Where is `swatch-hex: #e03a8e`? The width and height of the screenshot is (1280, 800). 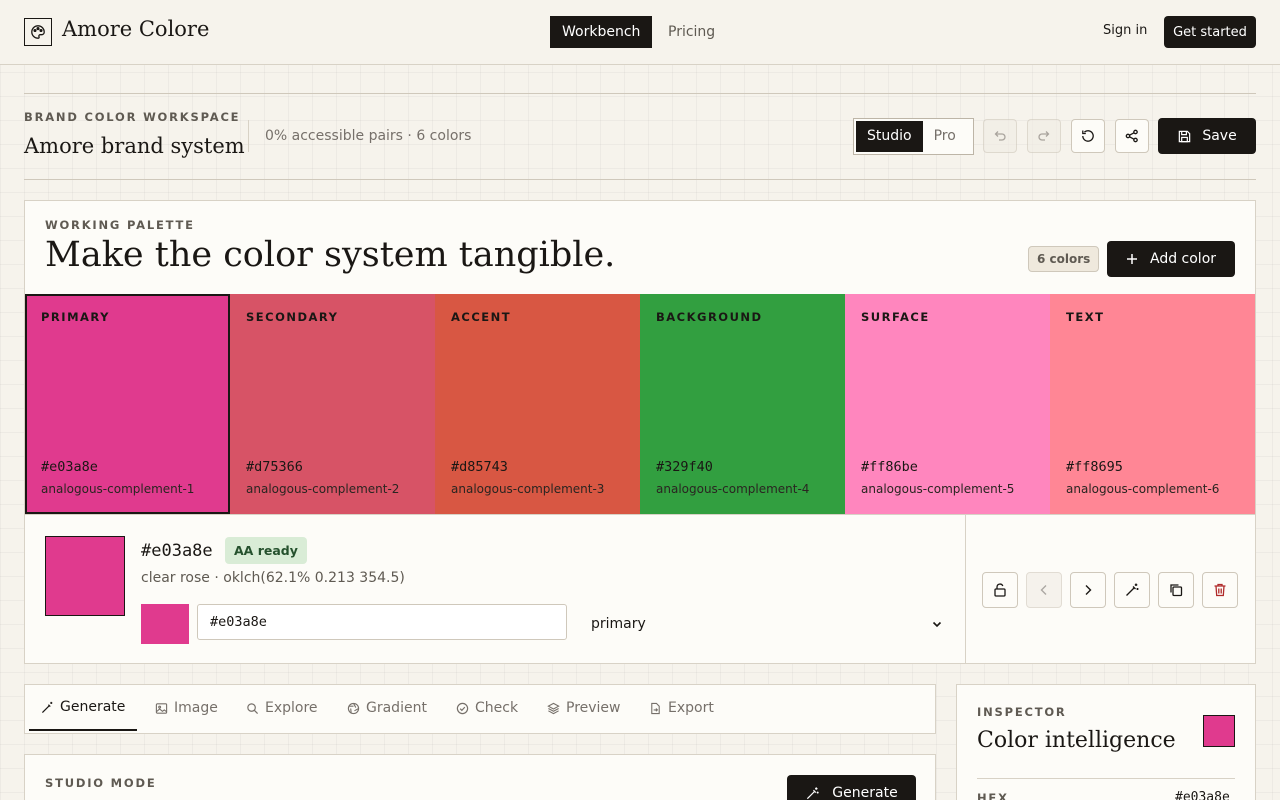
swatch-hex: #e03a8e is located at coordinates (69, 467).